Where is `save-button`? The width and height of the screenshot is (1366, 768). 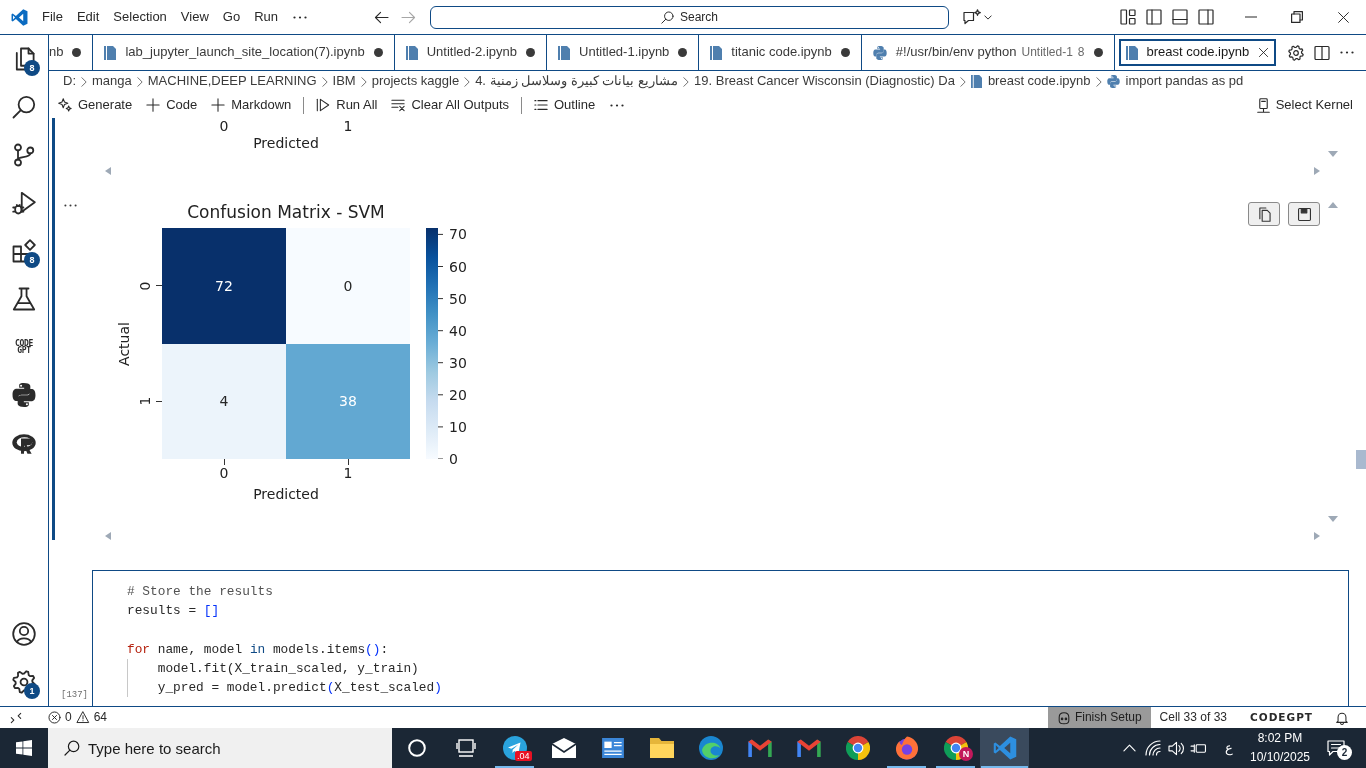 save-button is located at coordinates (1304, 214).